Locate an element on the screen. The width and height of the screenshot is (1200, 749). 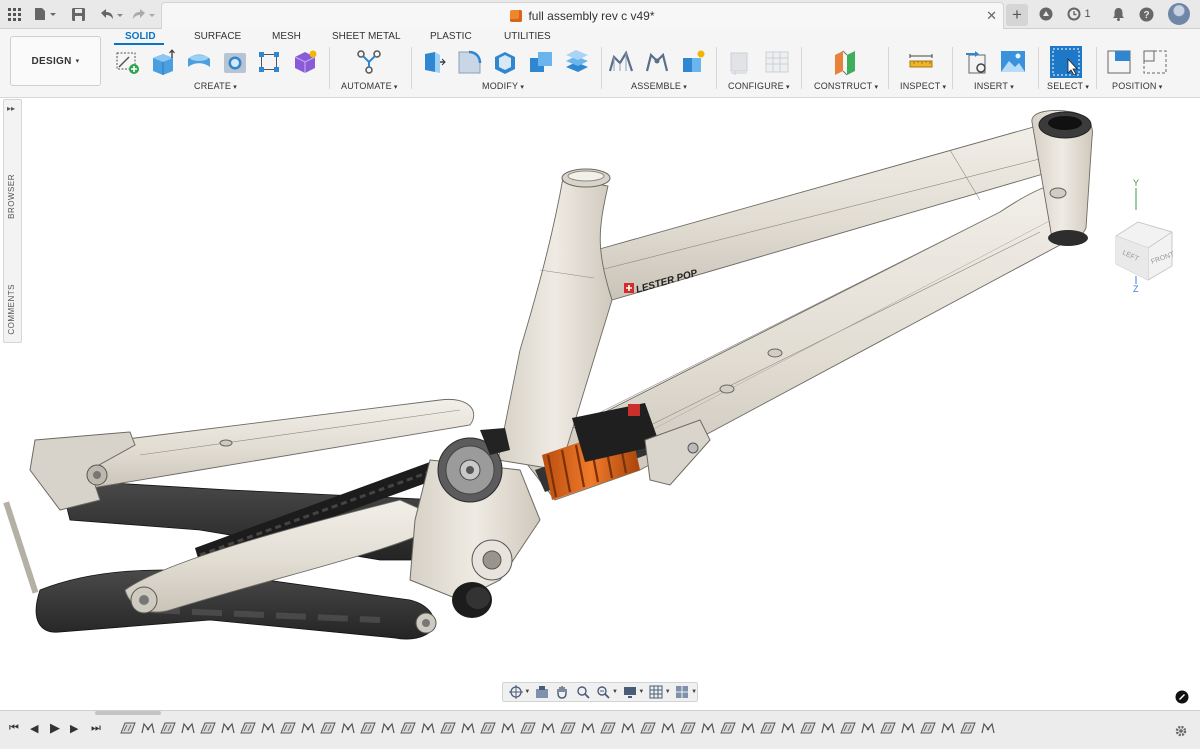
tab-solid: SOLID is located at coordinates (140, 36).